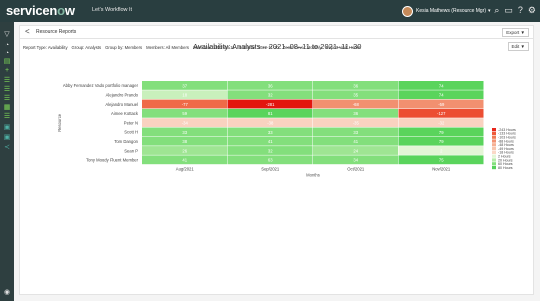 Image resolution: width=540 pixels, height=301 pixels. What do you see at coordinates (270, 169) in the screenshot?
I see `column-label: Sep/2021` at bounding box center [270, 169].